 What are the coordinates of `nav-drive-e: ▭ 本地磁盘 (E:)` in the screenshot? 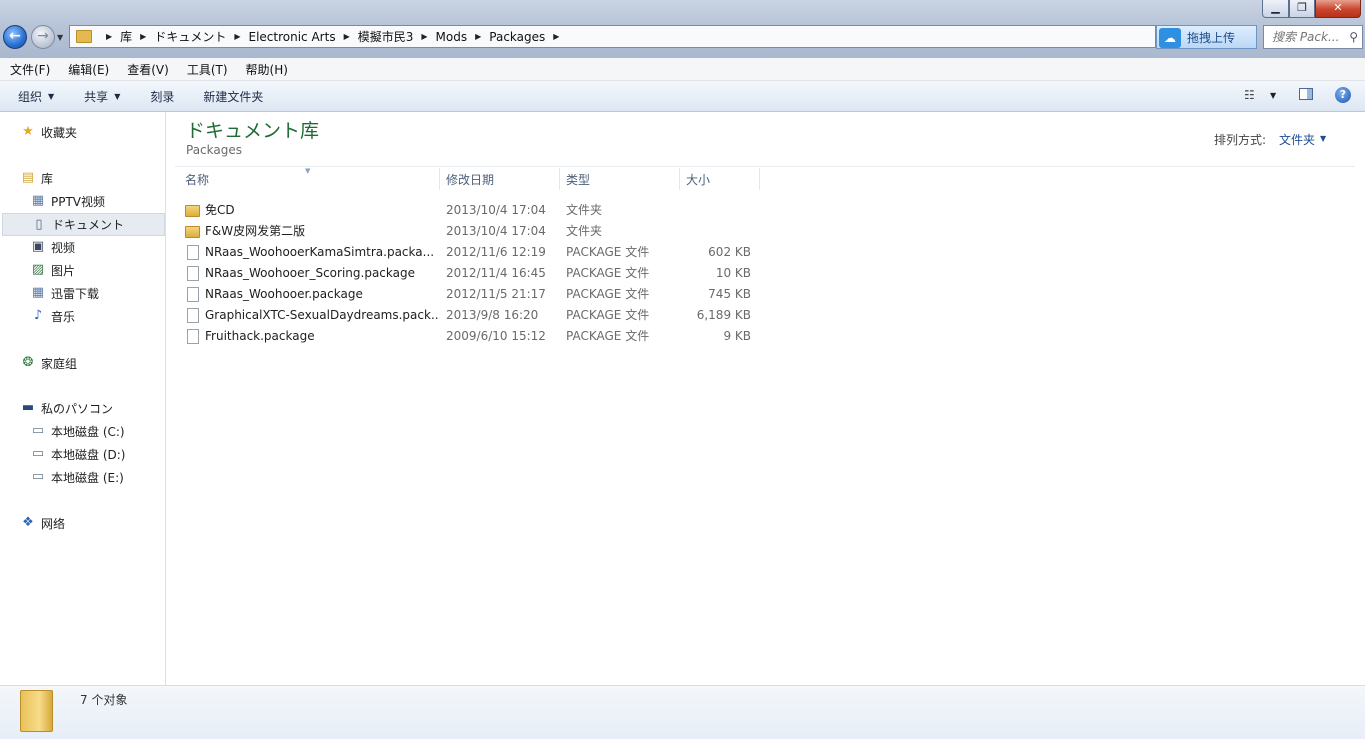 It's located at (77, 477).